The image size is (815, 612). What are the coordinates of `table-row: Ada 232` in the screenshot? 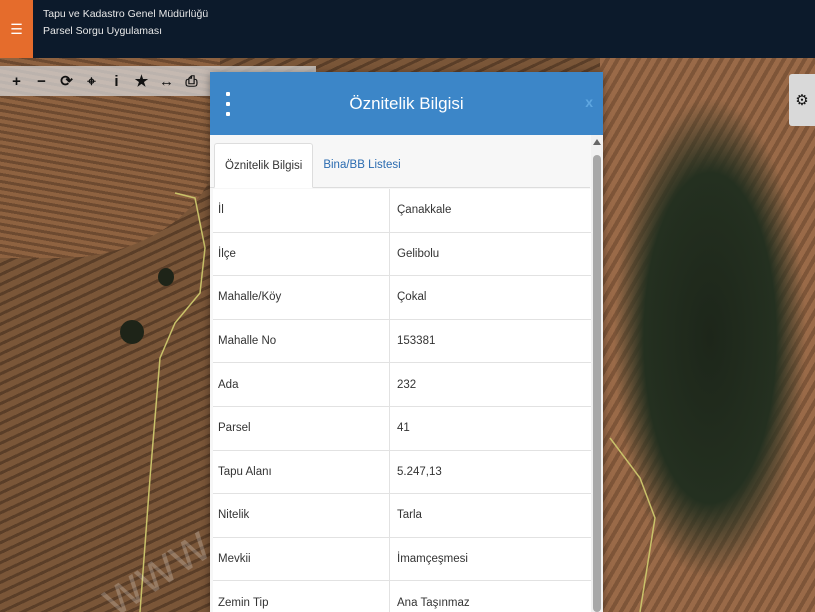 It's located at (402, 385).